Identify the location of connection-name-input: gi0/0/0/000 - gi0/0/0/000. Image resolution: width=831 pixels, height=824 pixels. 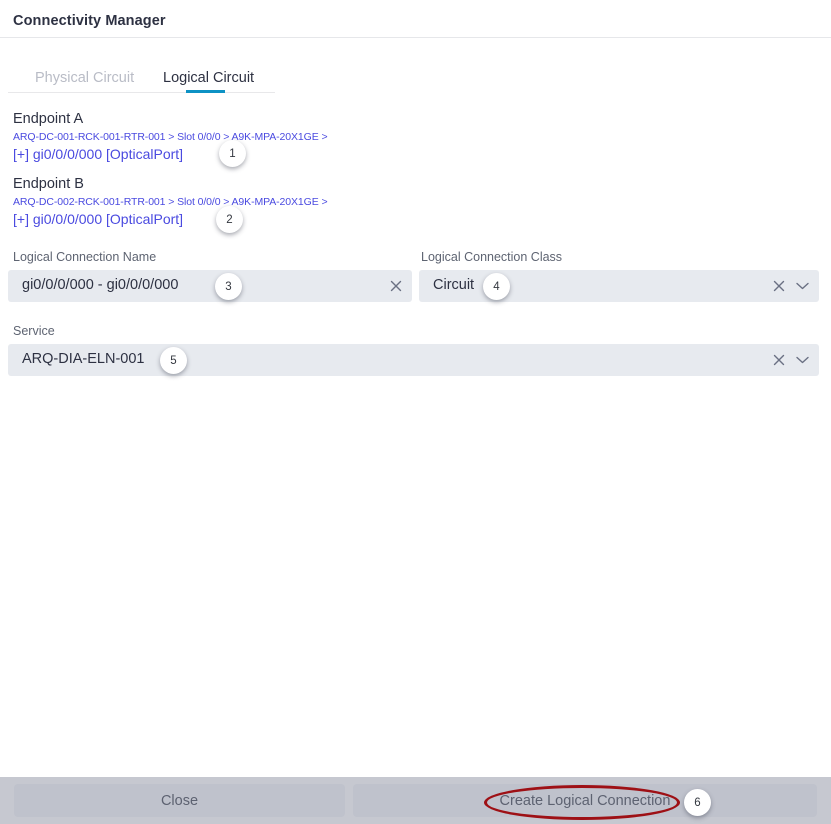
(210, 286).